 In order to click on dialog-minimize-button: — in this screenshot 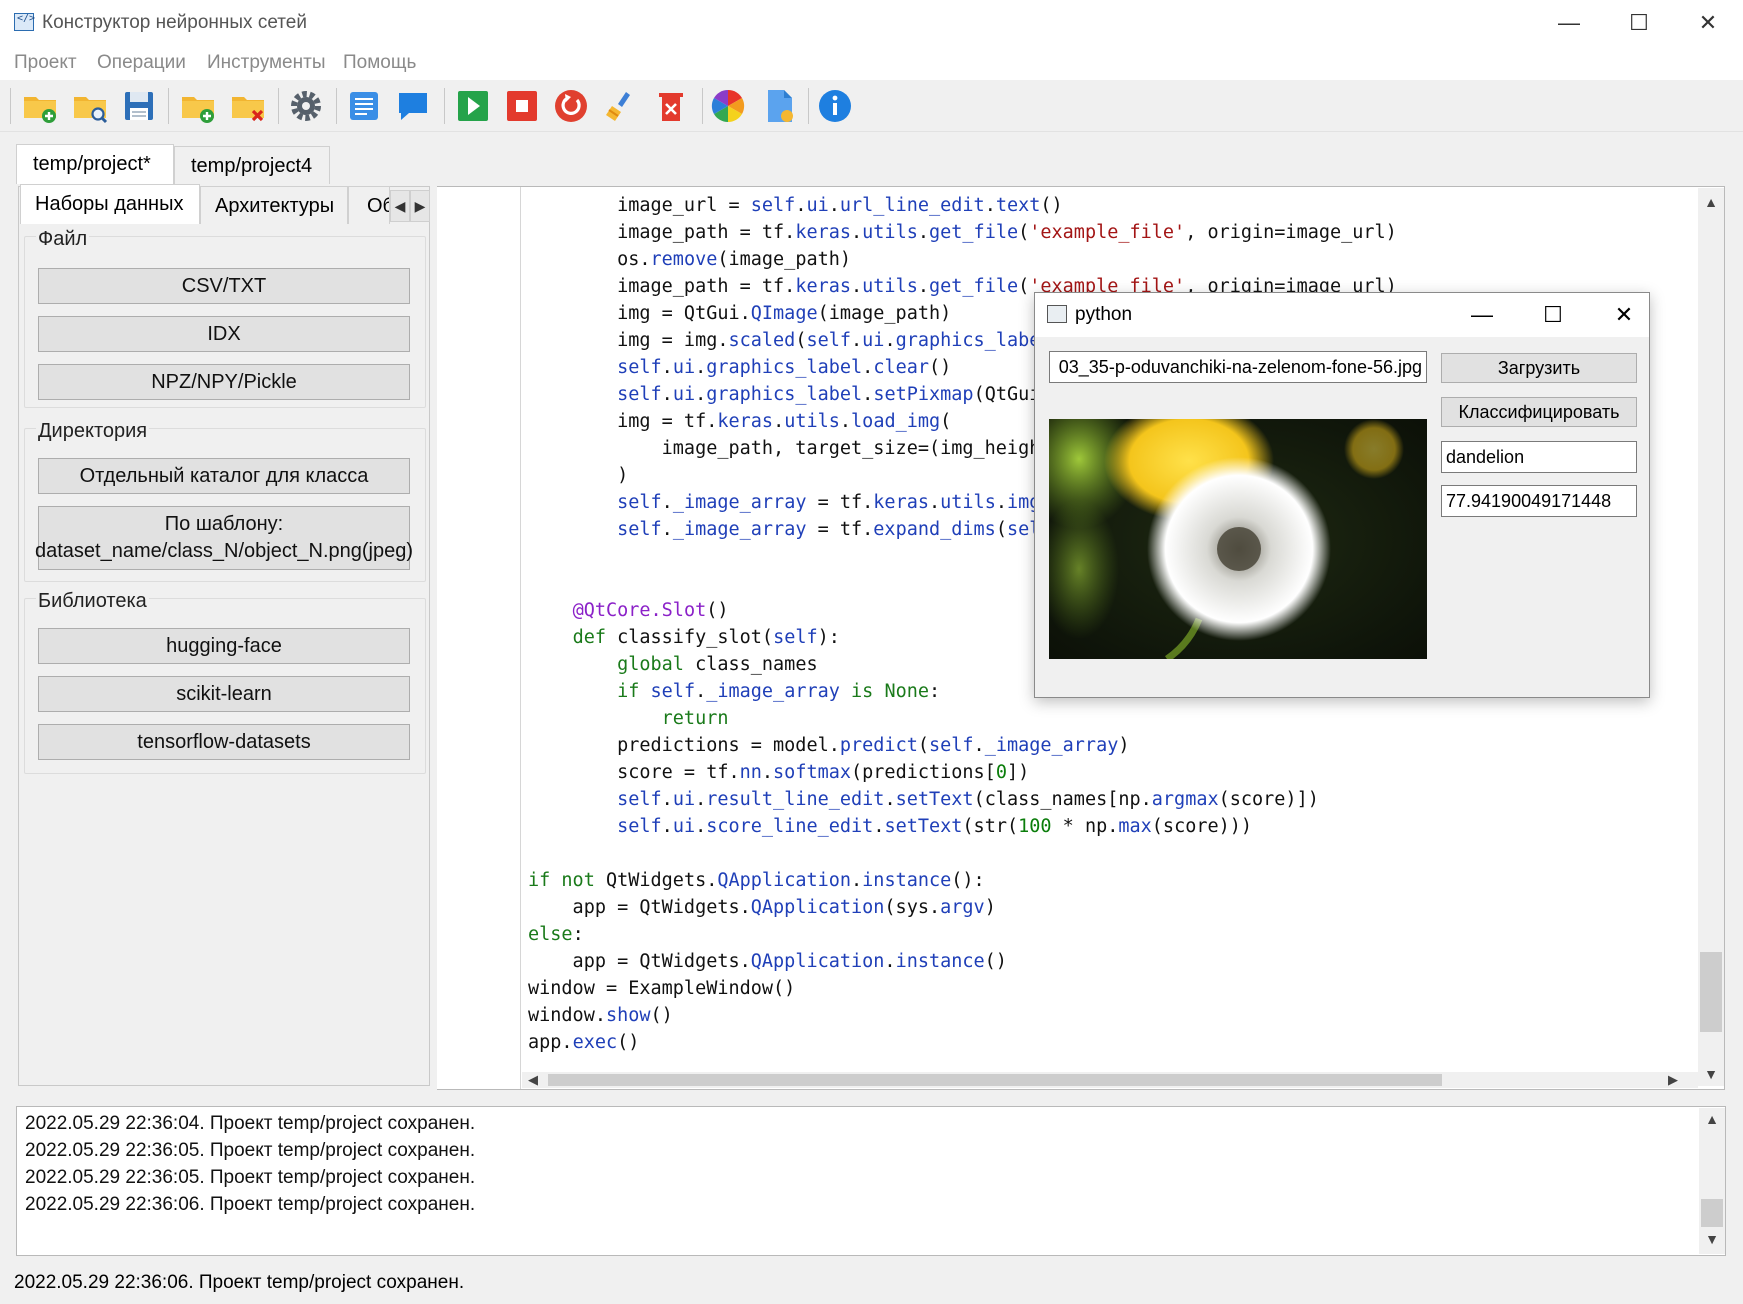, I will do `click(1482, 315)`.